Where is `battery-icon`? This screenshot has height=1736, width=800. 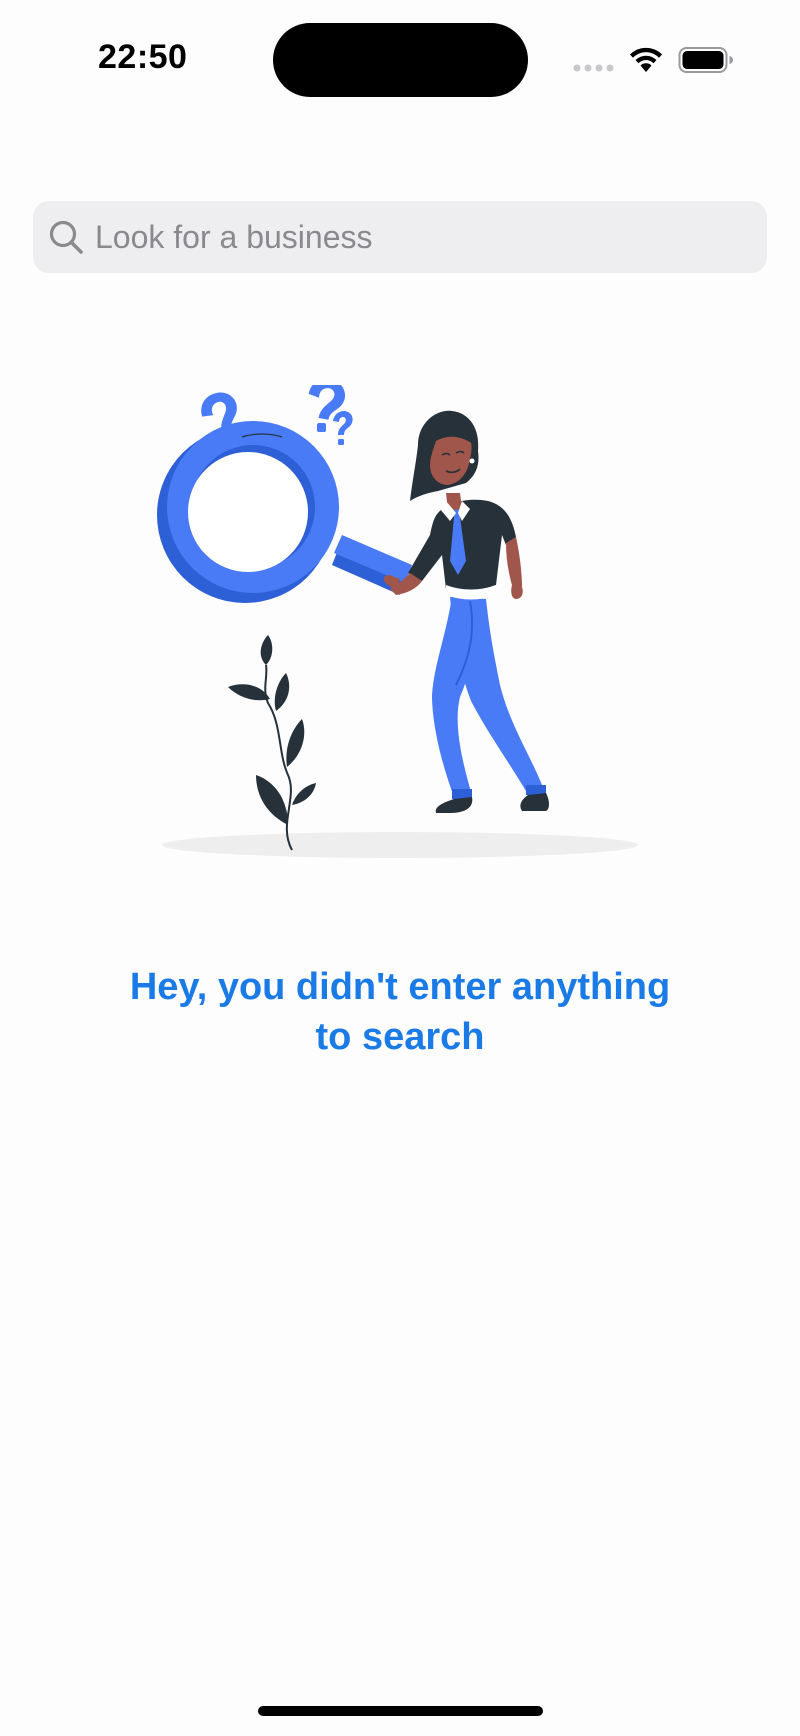
battery-icon is located at coordinates (705, 60).